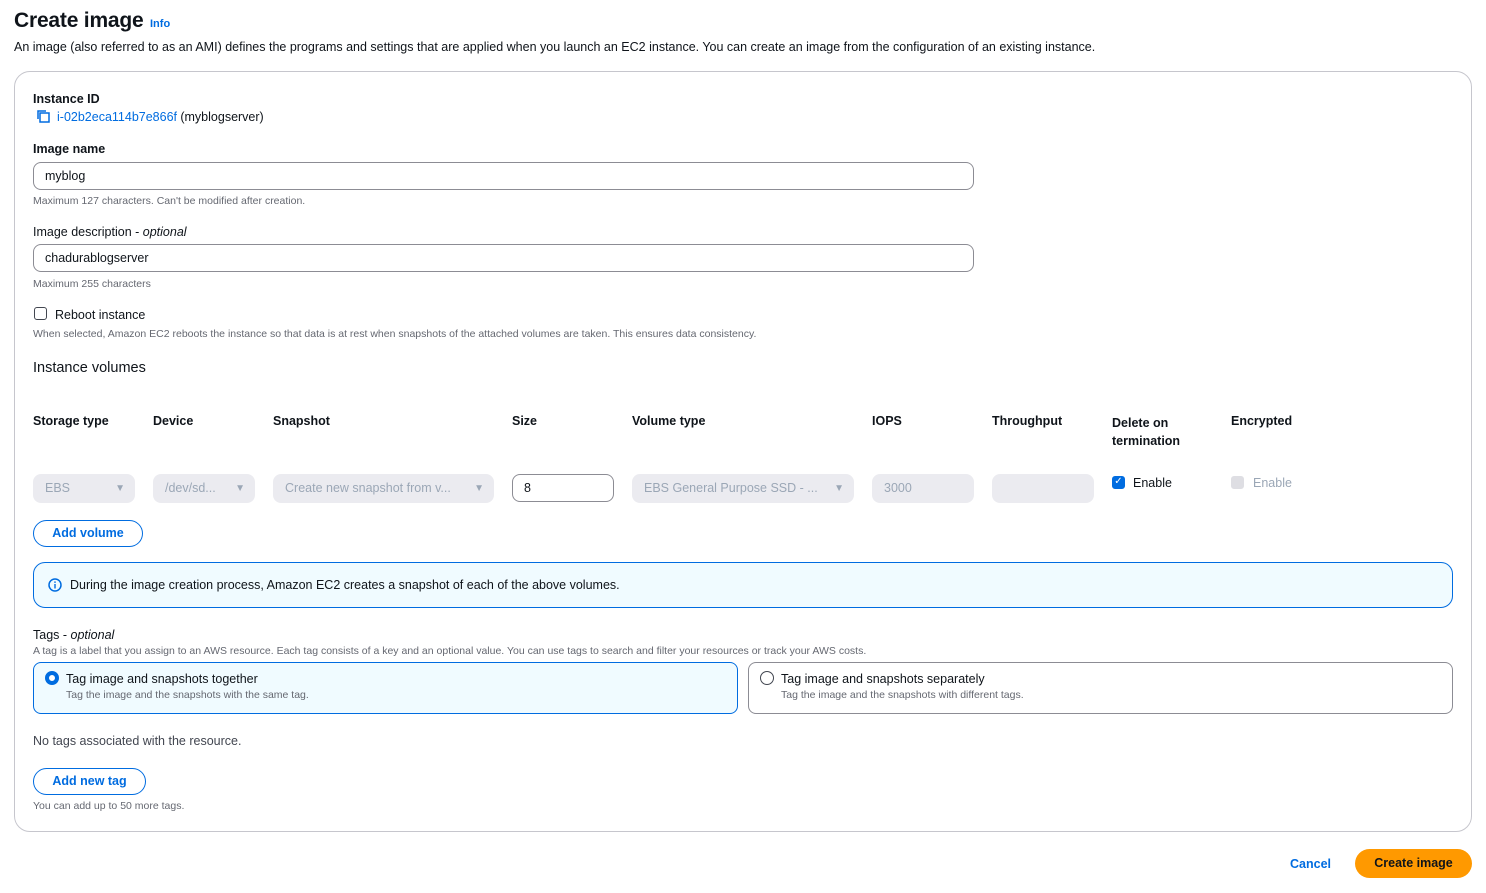  Describe the element at coordinates (1413, 863) in the screenshot. I see `create-image-button: Create image` at that location.